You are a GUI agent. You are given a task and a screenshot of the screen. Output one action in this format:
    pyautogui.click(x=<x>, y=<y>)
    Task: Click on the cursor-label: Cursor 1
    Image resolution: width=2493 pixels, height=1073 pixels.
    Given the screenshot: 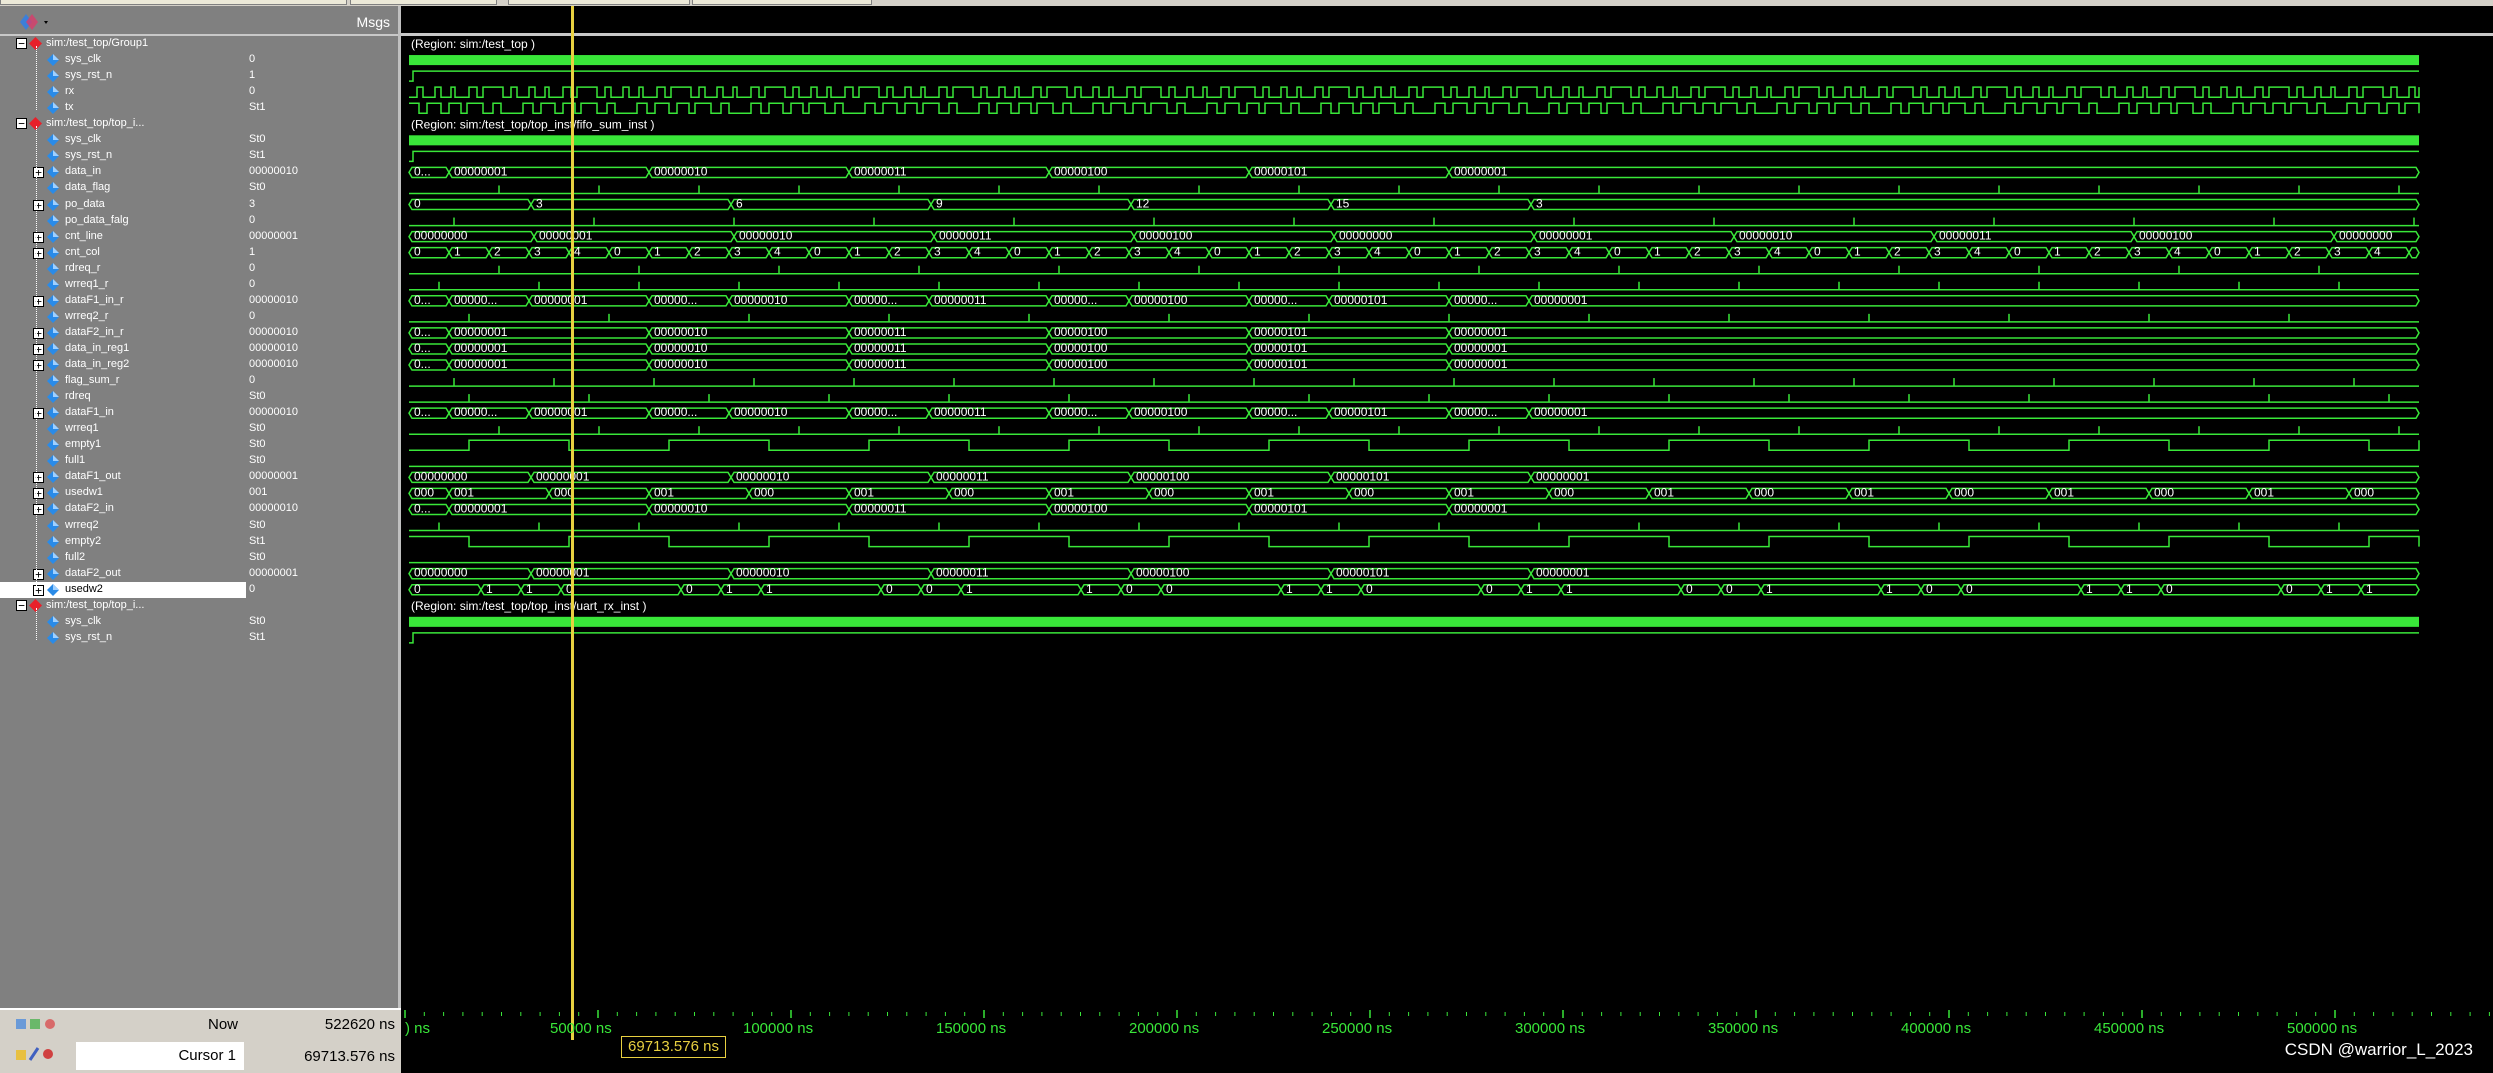 What is the action you would take?
    pyautogui.click(x=207, y=1055)
    